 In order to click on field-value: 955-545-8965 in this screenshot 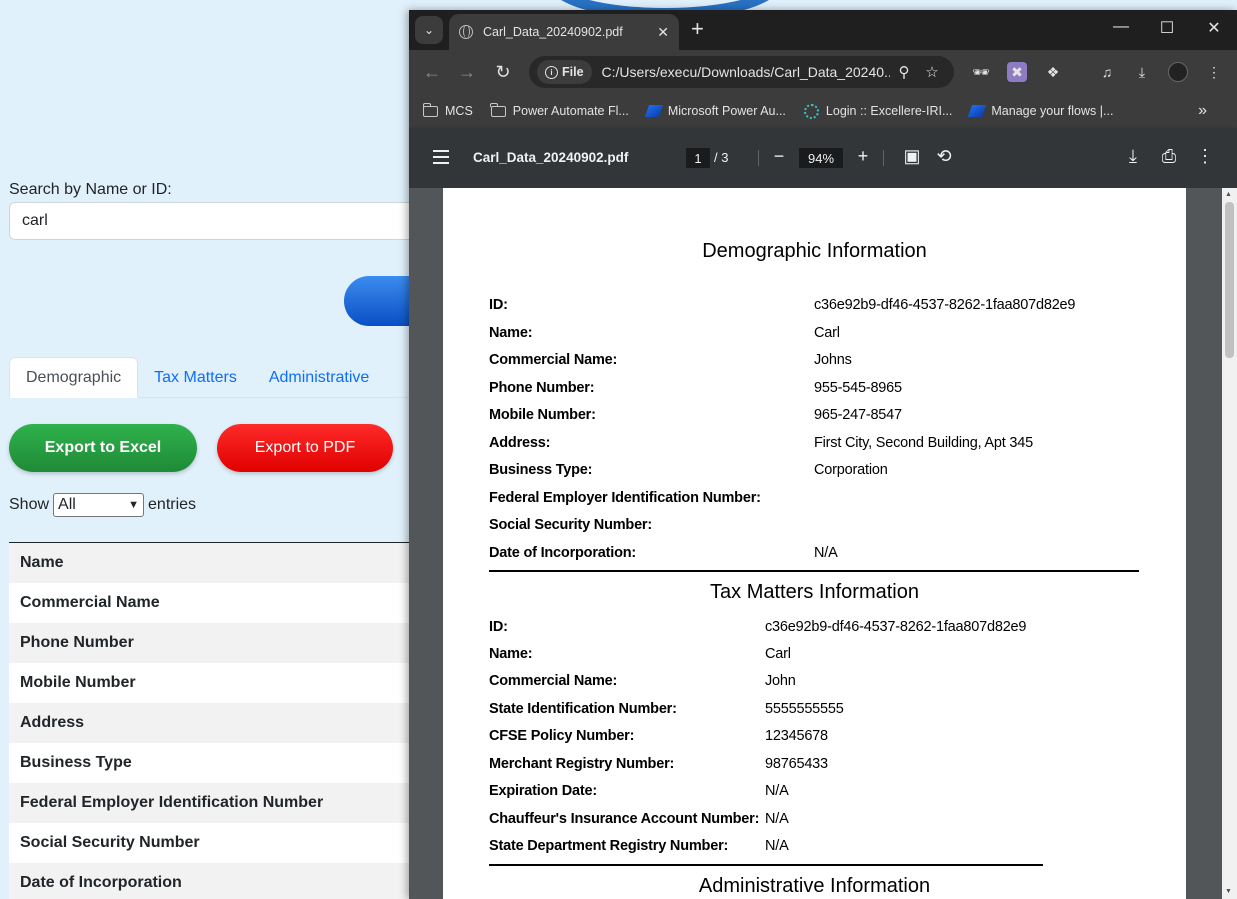, I will do `click(858, 388)`.